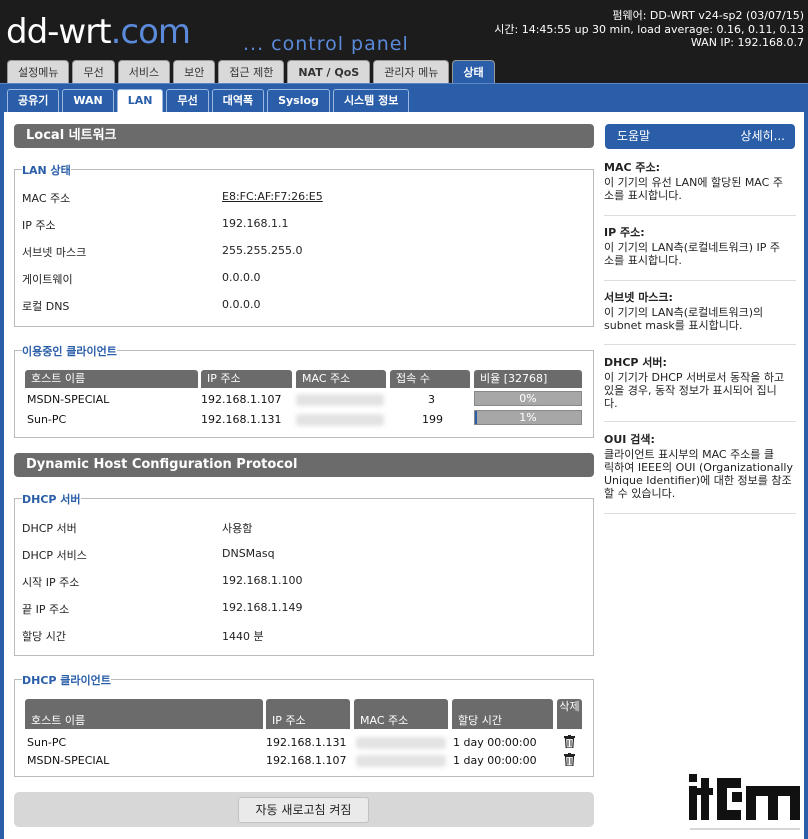 The width and height of the screenshot is (808, 839). Describe the element at coordinates (432, 419) in the screenshot. I see `client-conns: 199` at that location.